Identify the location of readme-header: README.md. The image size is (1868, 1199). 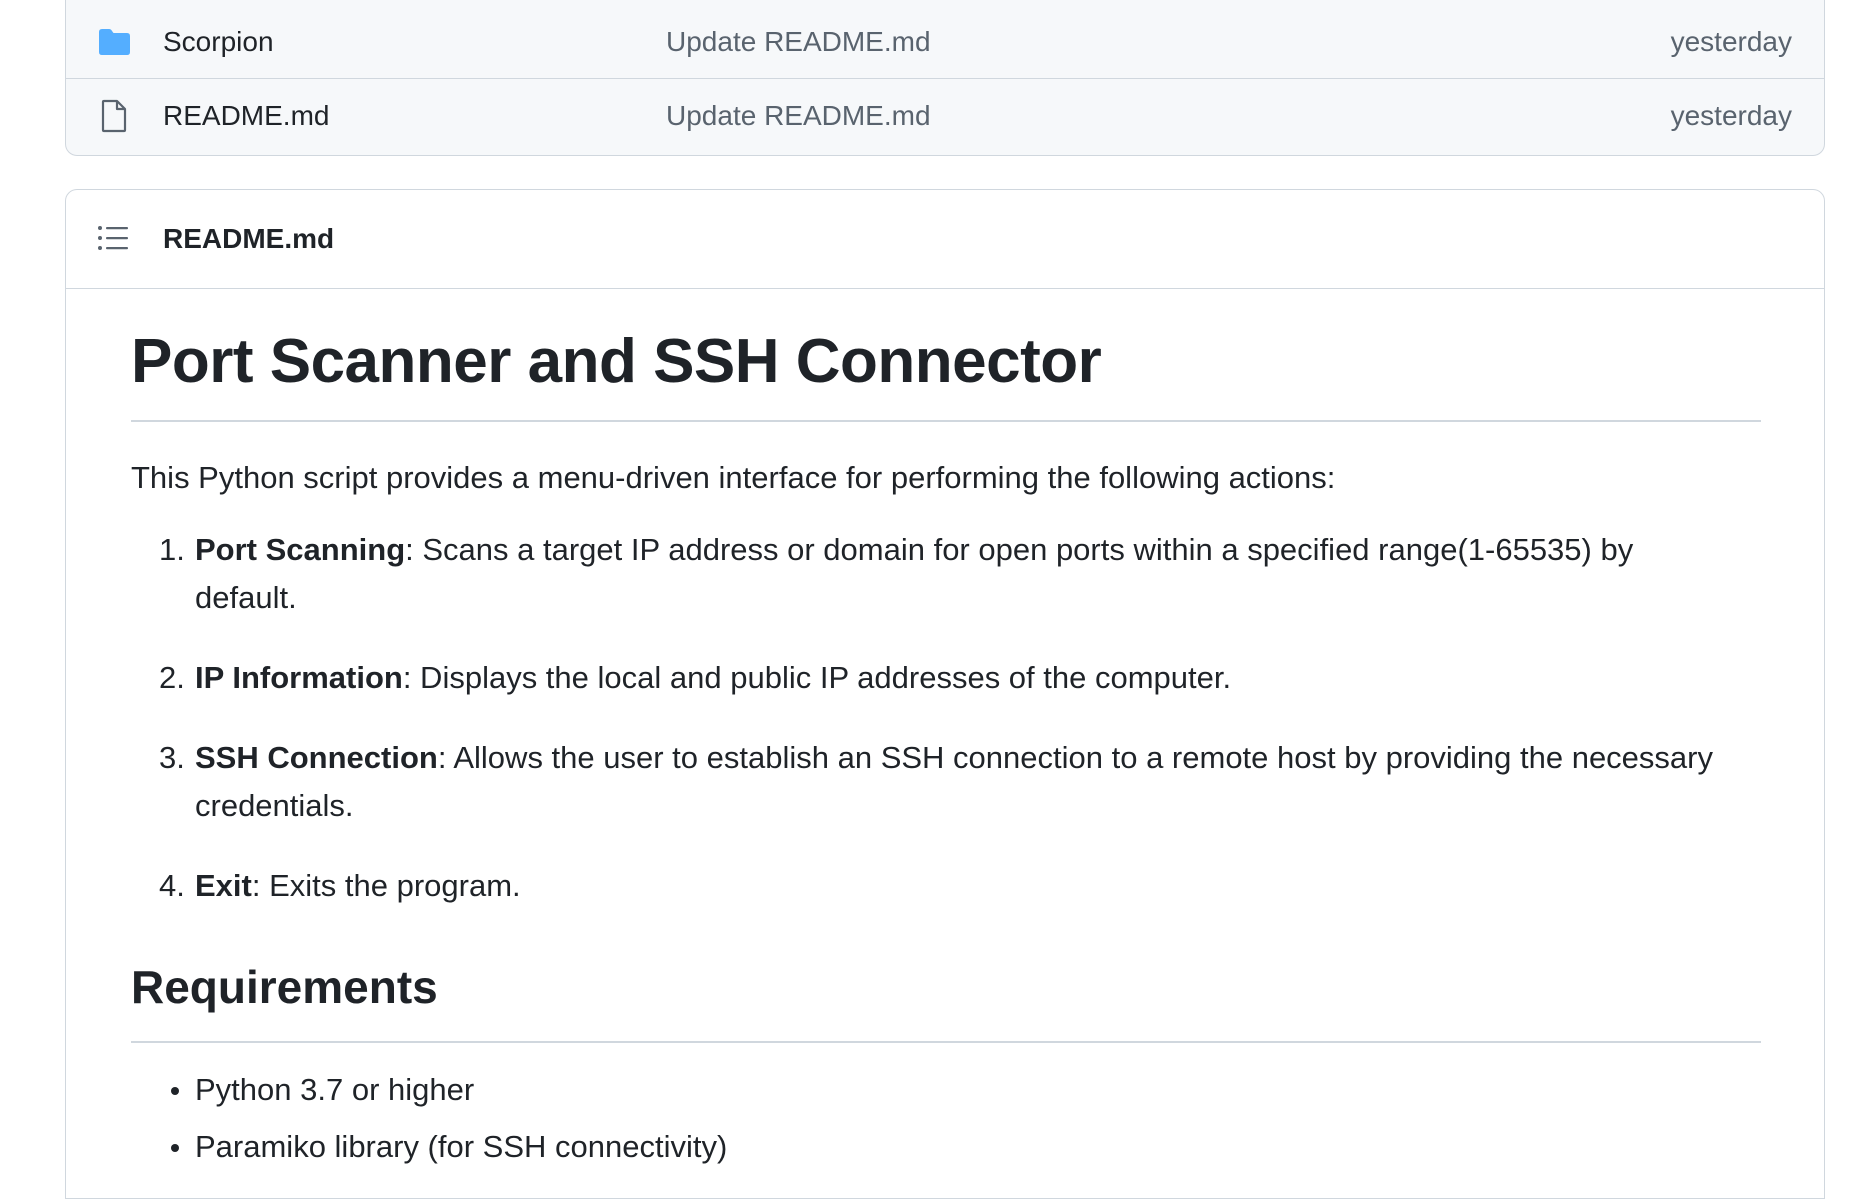
(945, 239).